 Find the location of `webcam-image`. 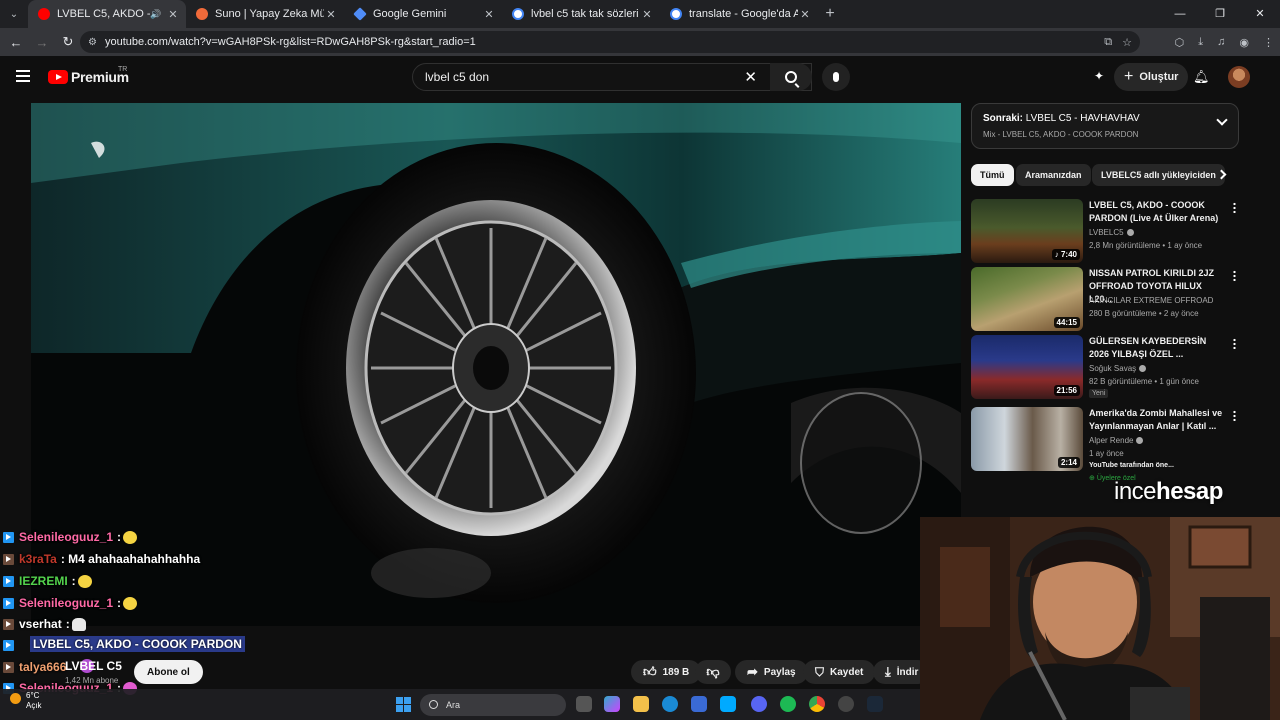

webcam-image is located at coordinates (1100, 618).